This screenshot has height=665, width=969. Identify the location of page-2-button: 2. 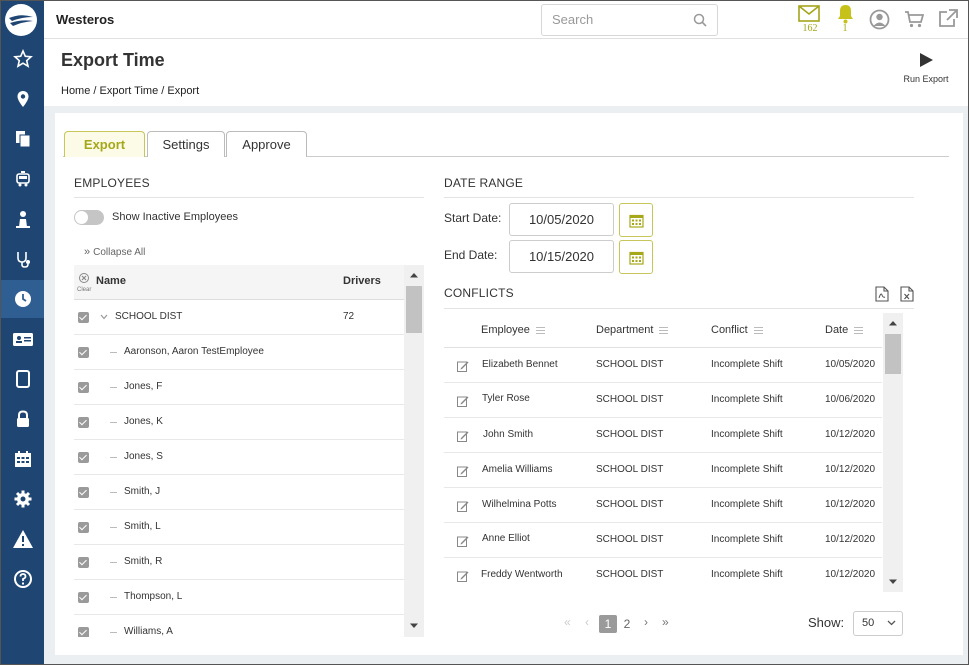
(627, 624).